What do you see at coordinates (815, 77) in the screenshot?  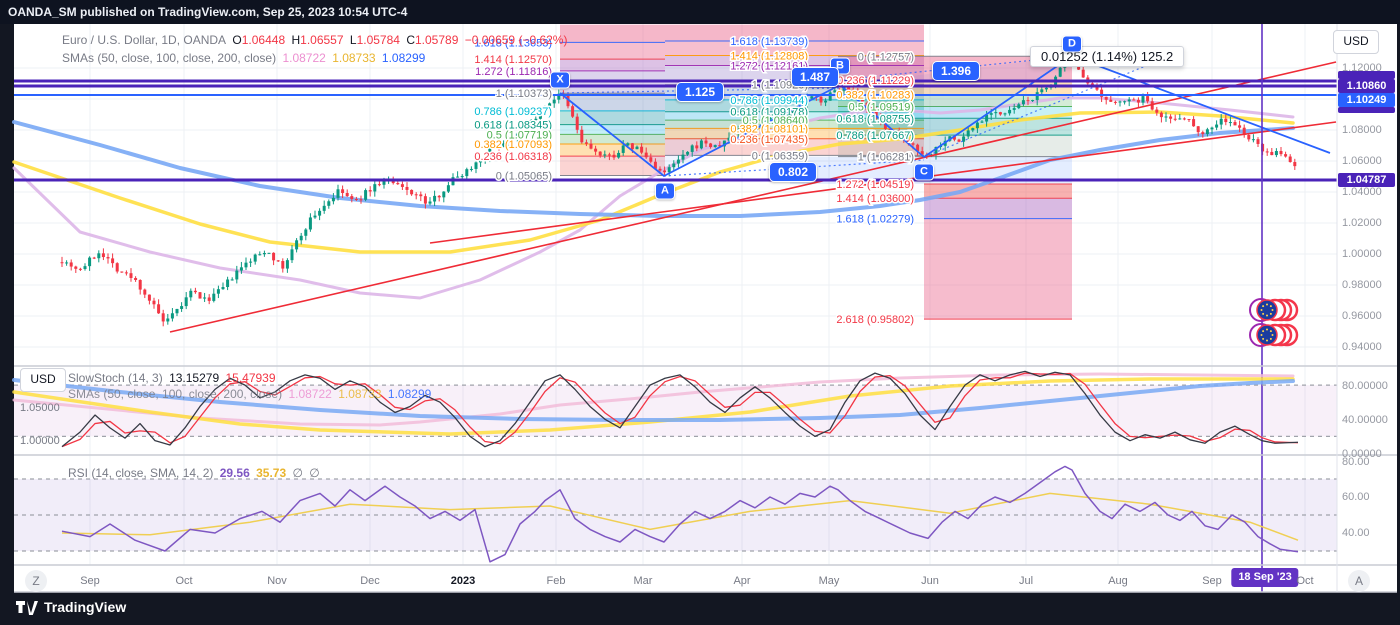 I see `pattern-ratio-badge-1.487: 1.487` at bounding box center [815, 77].